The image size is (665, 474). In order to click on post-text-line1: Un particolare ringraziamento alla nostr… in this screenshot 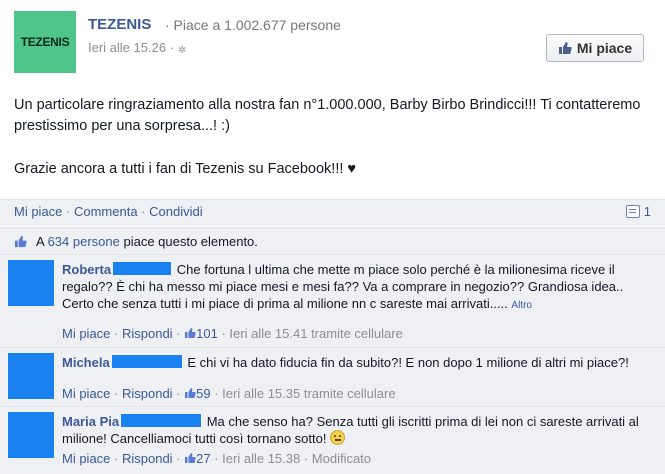, I will do `click(327, 115)`.